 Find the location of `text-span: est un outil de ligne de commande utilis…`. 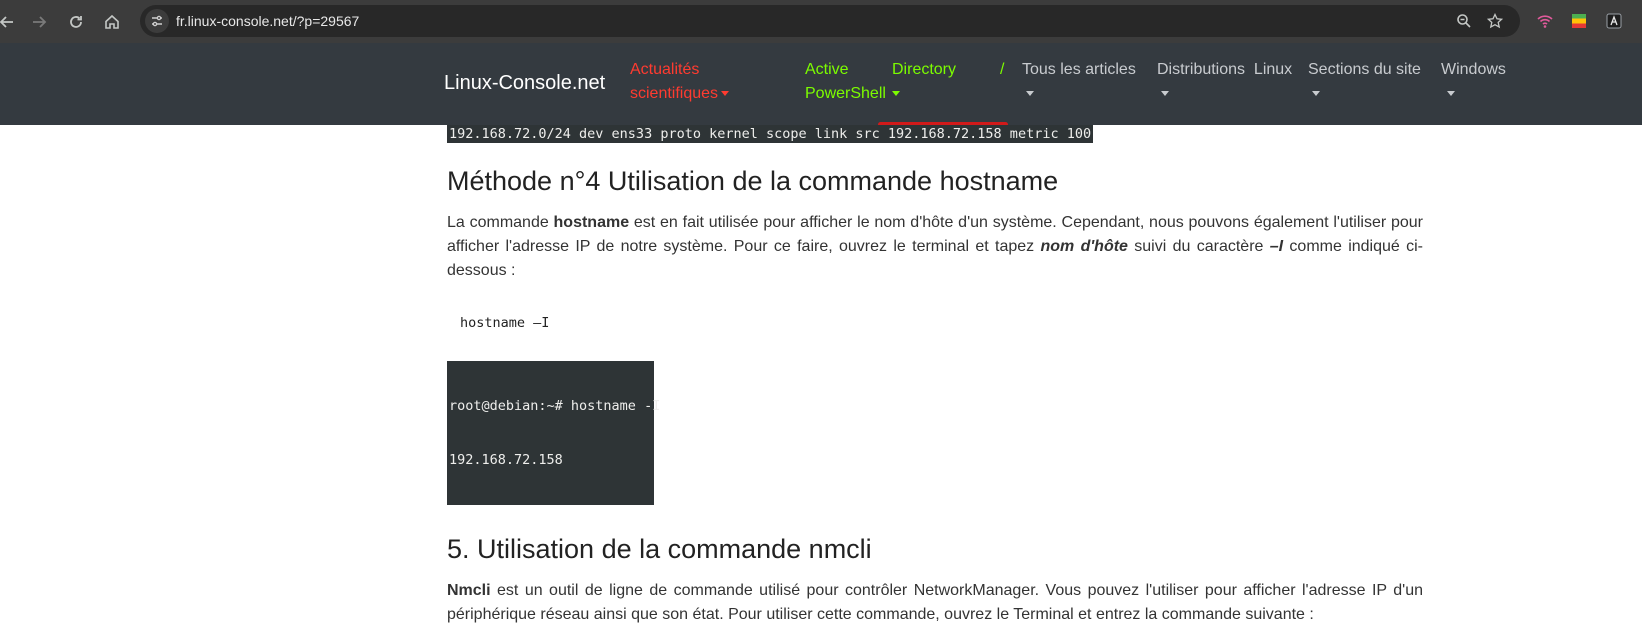

text-span: est un outil de ligne de commande utilis… is located at coordinates (935, 602).